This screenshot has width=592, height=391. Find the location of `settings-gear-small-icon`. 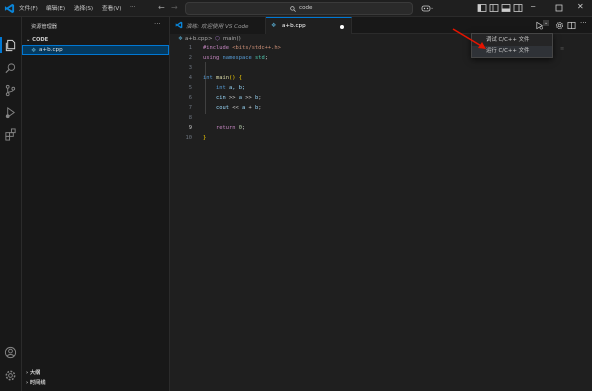

settings-gear-small-icon is located at coordinates (559, 25).